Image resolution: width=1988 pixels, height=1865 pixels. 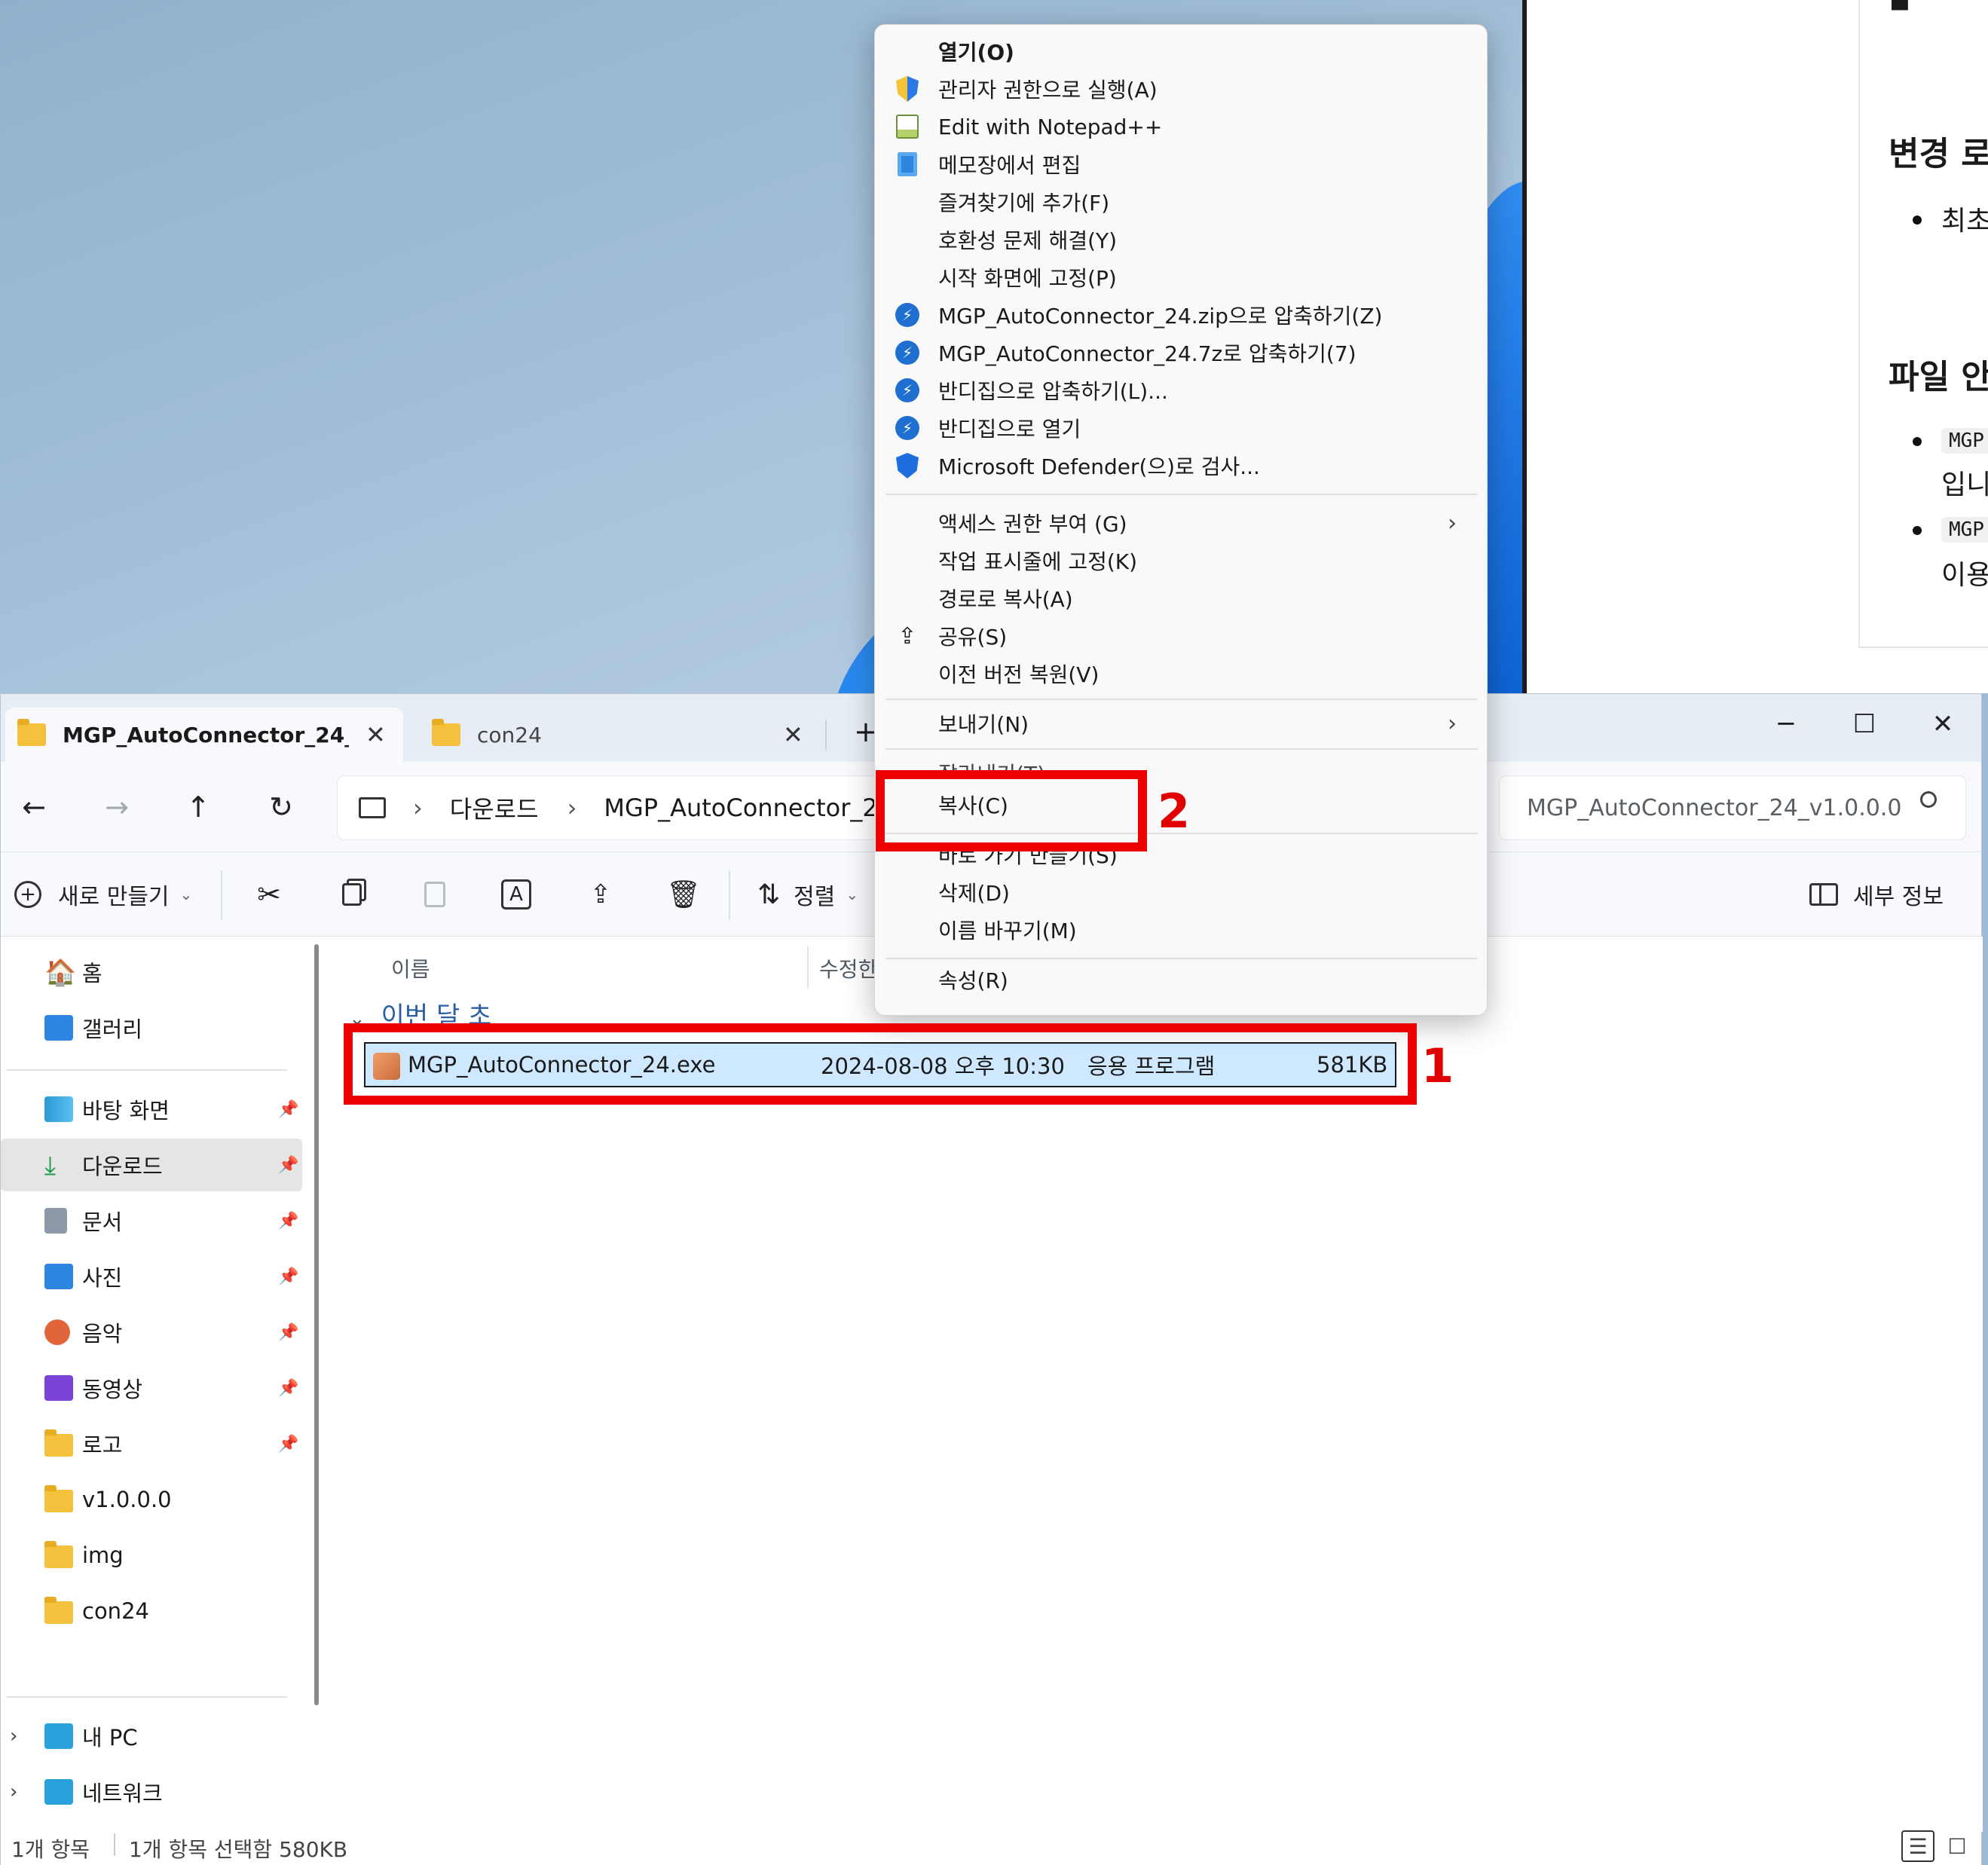 What do you see at coordinates (1917, 441) in the screenshot?
I see `bullet-dot` at bounding box center [1917, 441].